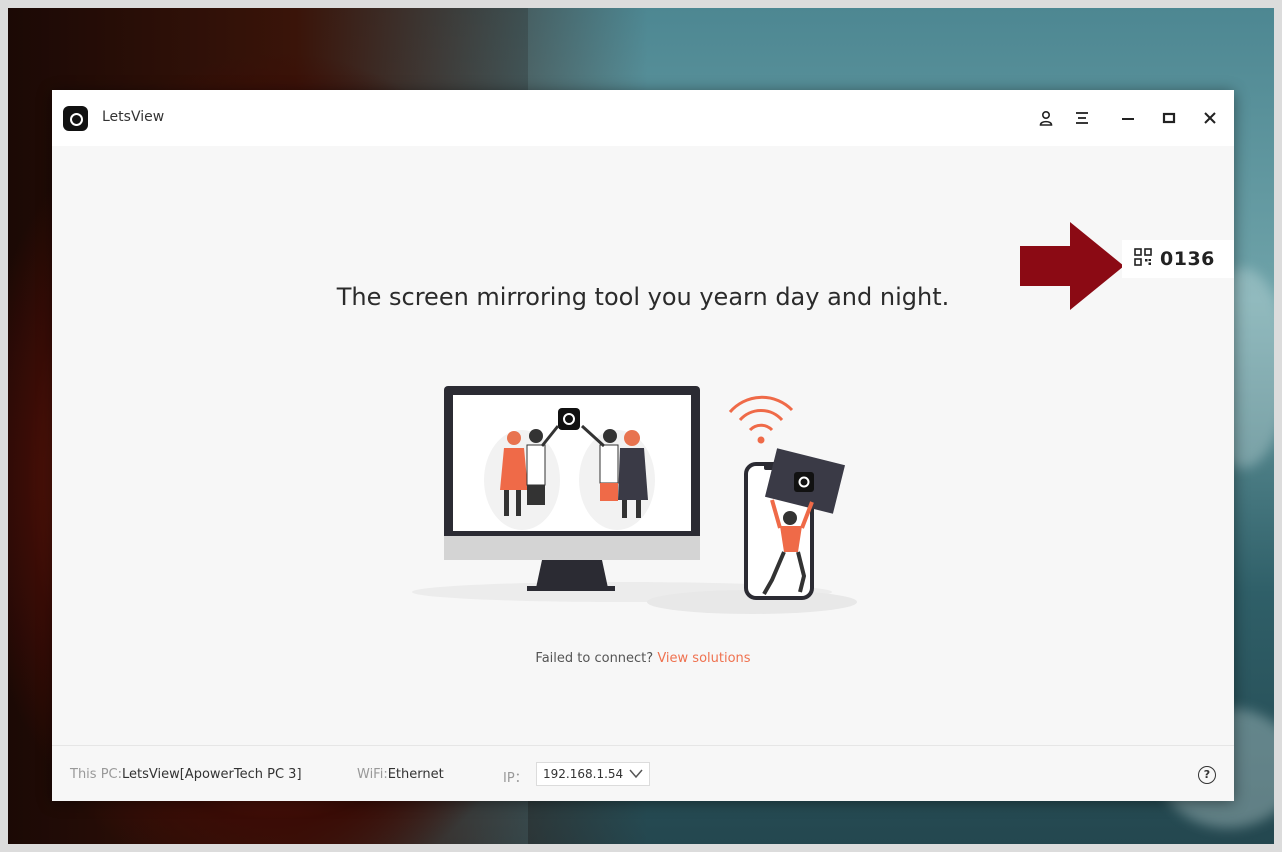 This screenshot has width=1282, height=852. I want to click on view-solutions-link: View solutions, so click(703, 658).